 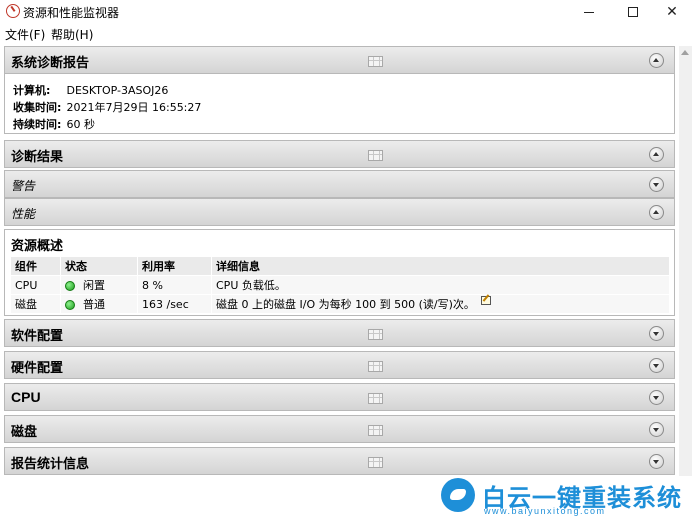 What do you see at coordinates (440, 266) in the screenshot?
I see `column-header: 详细信息` at bounding box center [440, 266].